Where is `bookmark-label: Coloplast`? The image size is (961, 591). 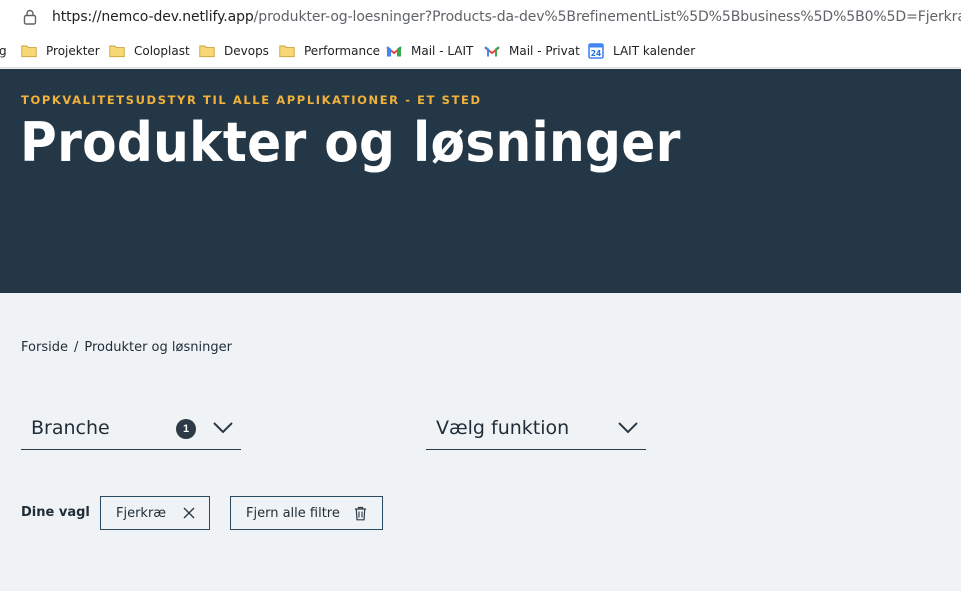
bookmark-label: Coloplast is located at coordinates (162, 51).